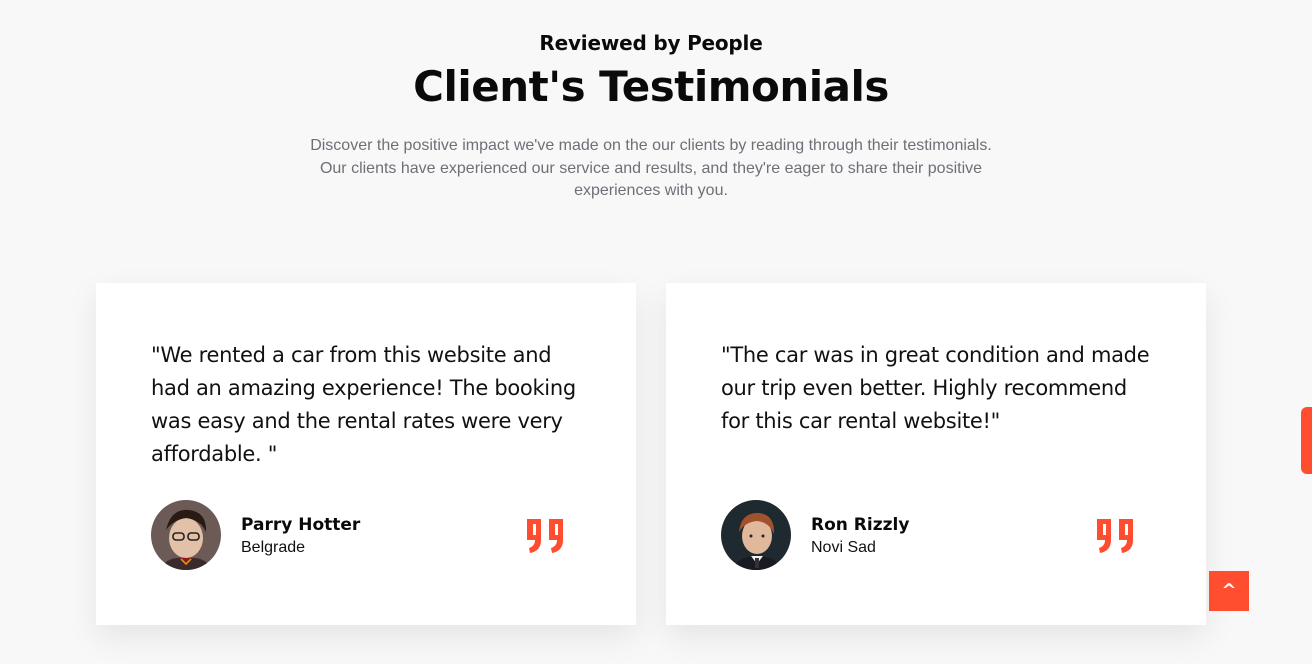 The image size is (1312, 664). Describe the element at coordinates (301, 525) in the screenshot. I see `author-name: Parry Hotter` at that location.